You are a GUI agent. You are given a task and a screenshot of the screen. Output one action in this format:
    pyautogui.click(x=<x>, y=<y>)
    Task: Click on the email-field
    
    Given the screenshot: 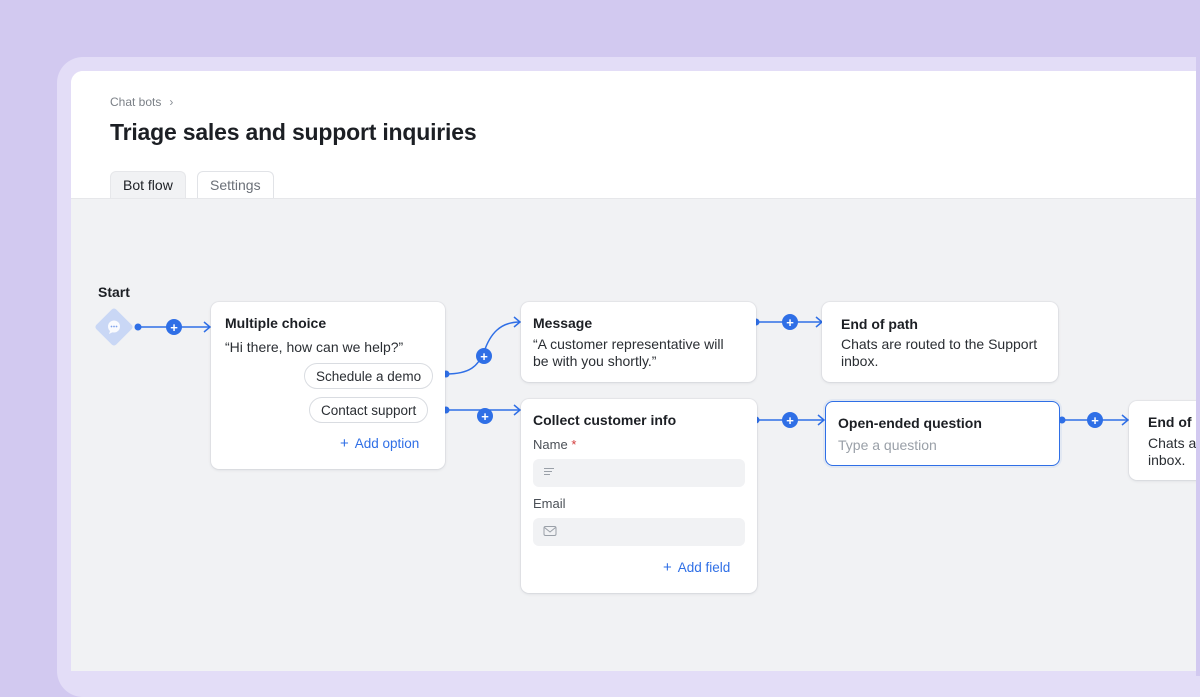 What is the action you would take?
    pyautogui.click(x=639, y=532)
    